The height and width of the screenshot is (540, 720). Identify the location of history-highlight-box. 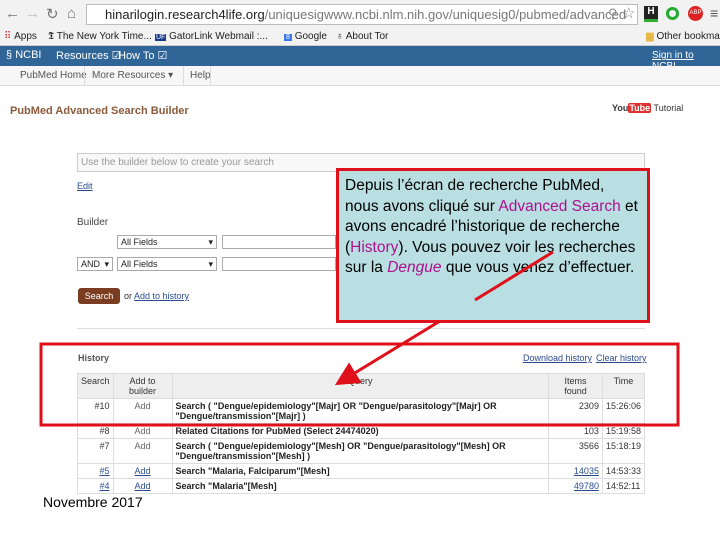
(359, 384).